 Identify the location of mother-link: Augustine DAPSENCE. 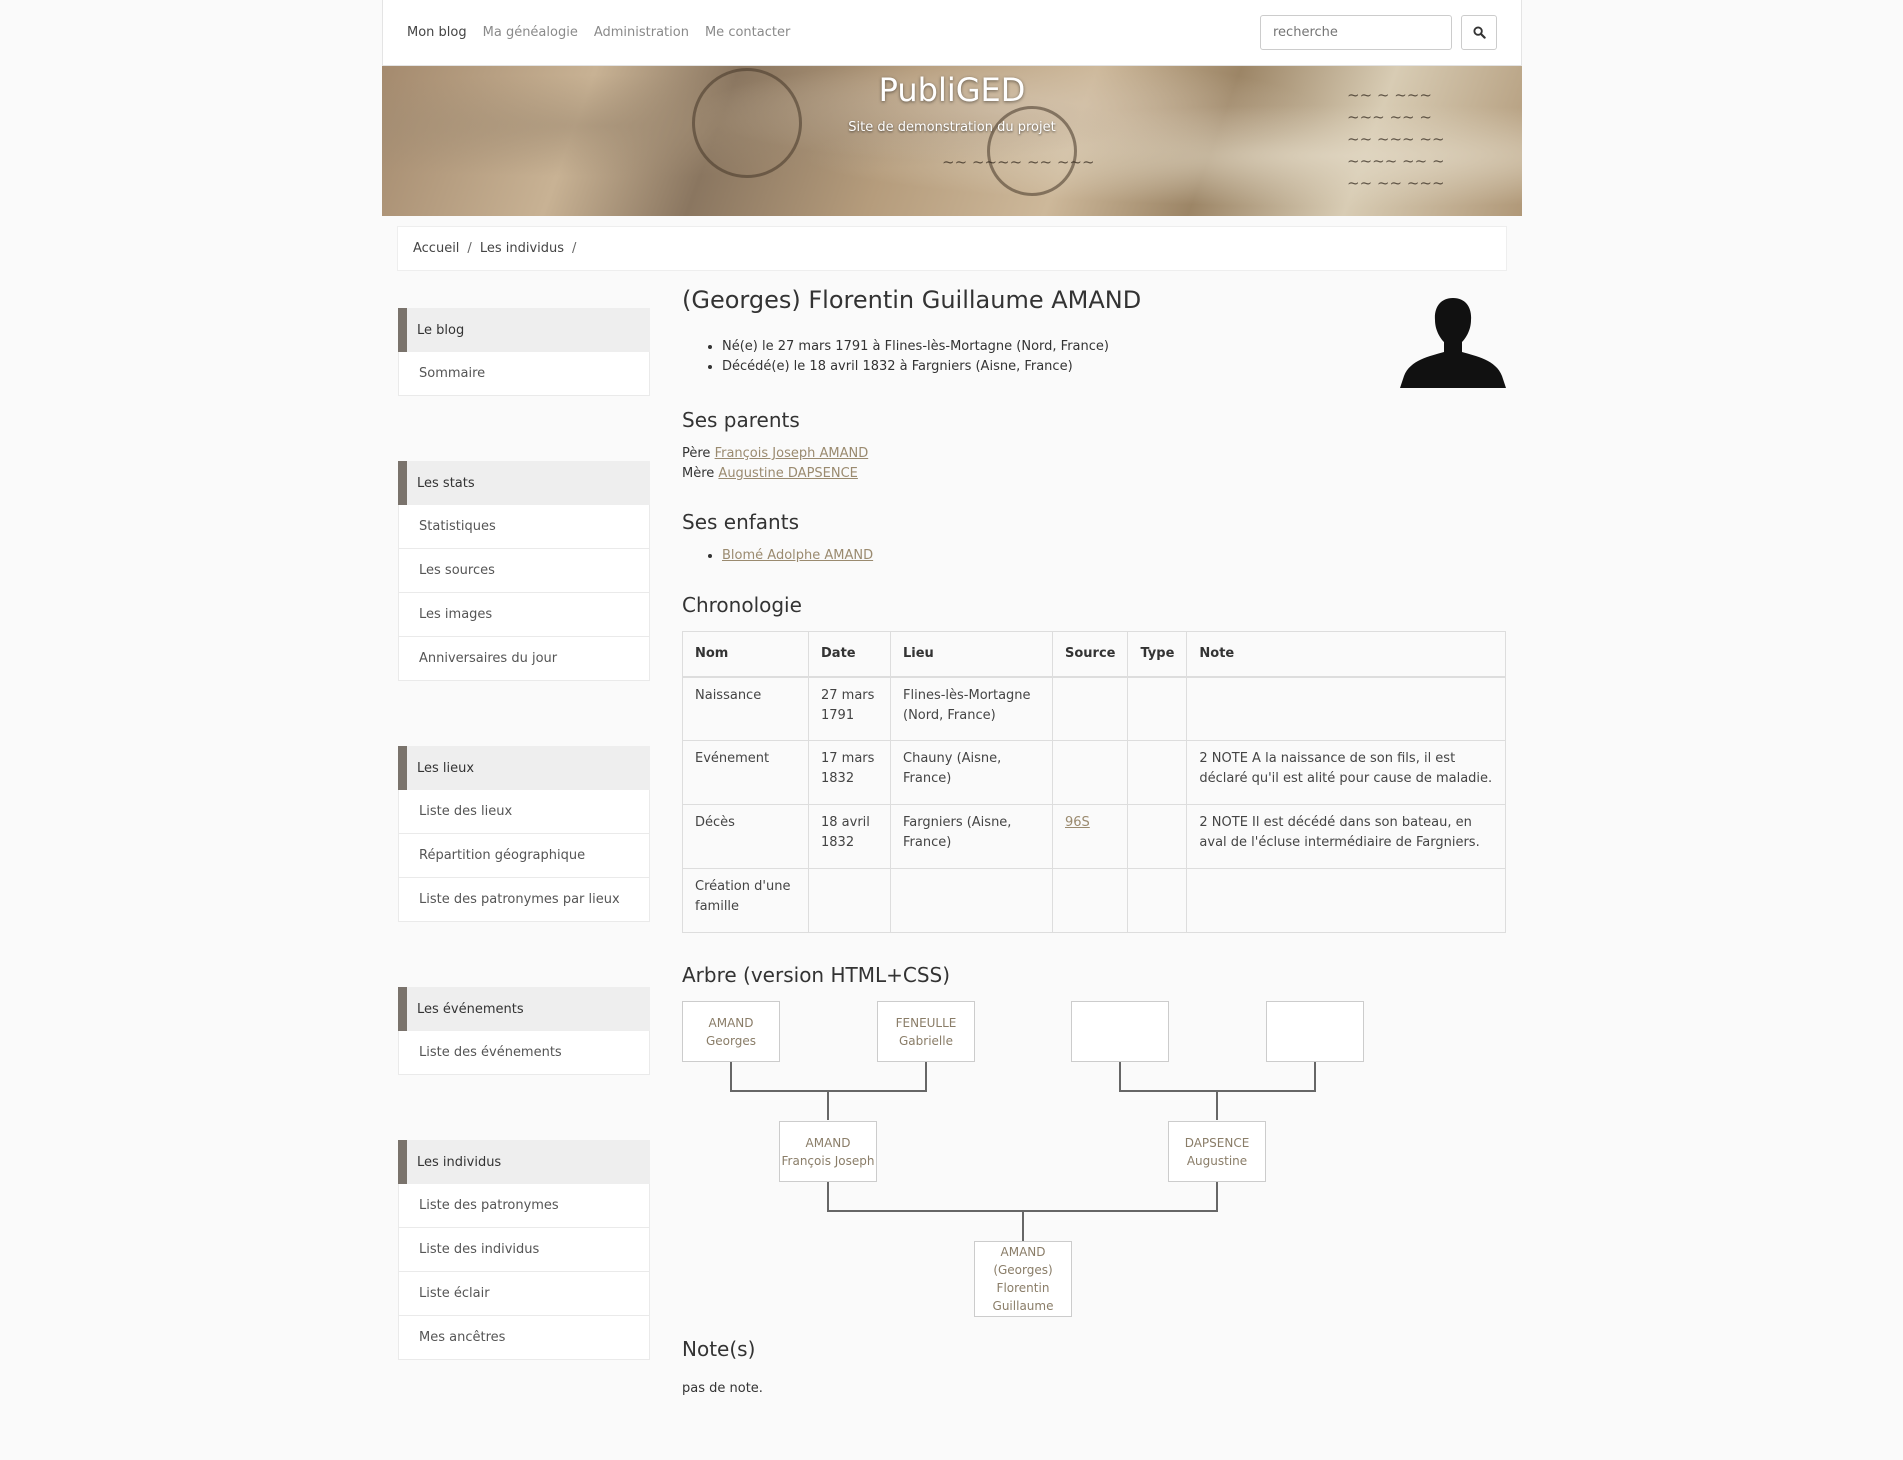
(787, 473).